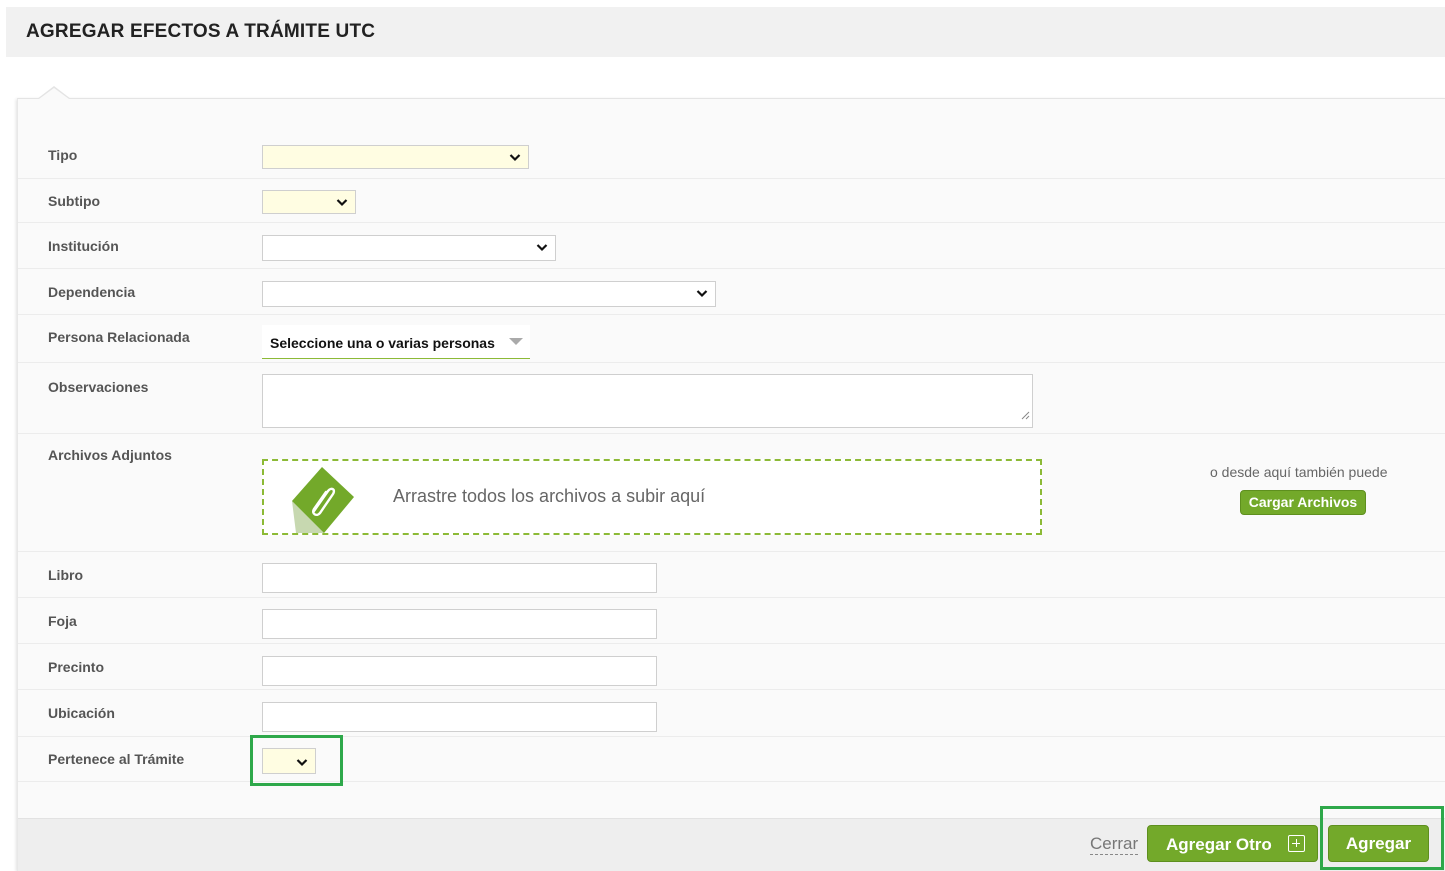 The height and width of the screenshot is (871, 1445). I want to click on tipo-label: Tipo, so click(63, 155).